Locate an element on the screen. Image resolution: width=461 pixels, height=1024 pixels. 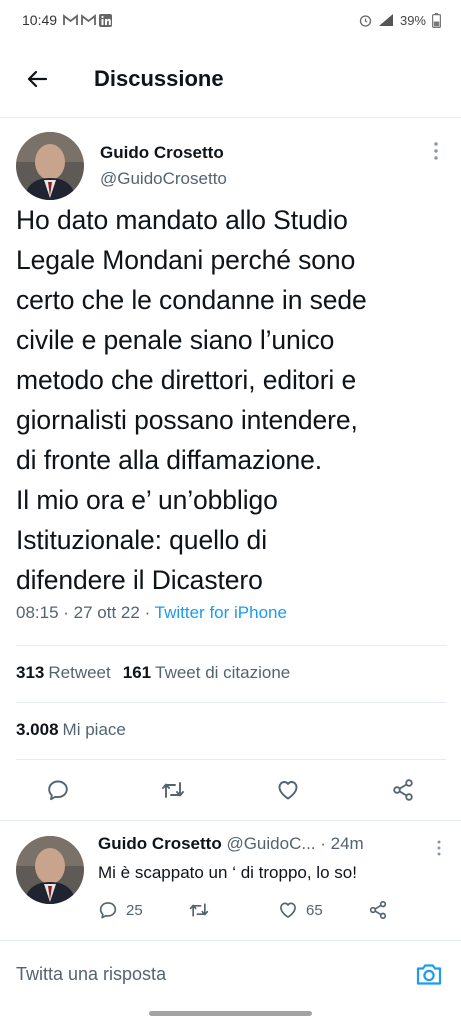
likes-stat: 3.008 Mi piace is located at coordinates (71, 730).